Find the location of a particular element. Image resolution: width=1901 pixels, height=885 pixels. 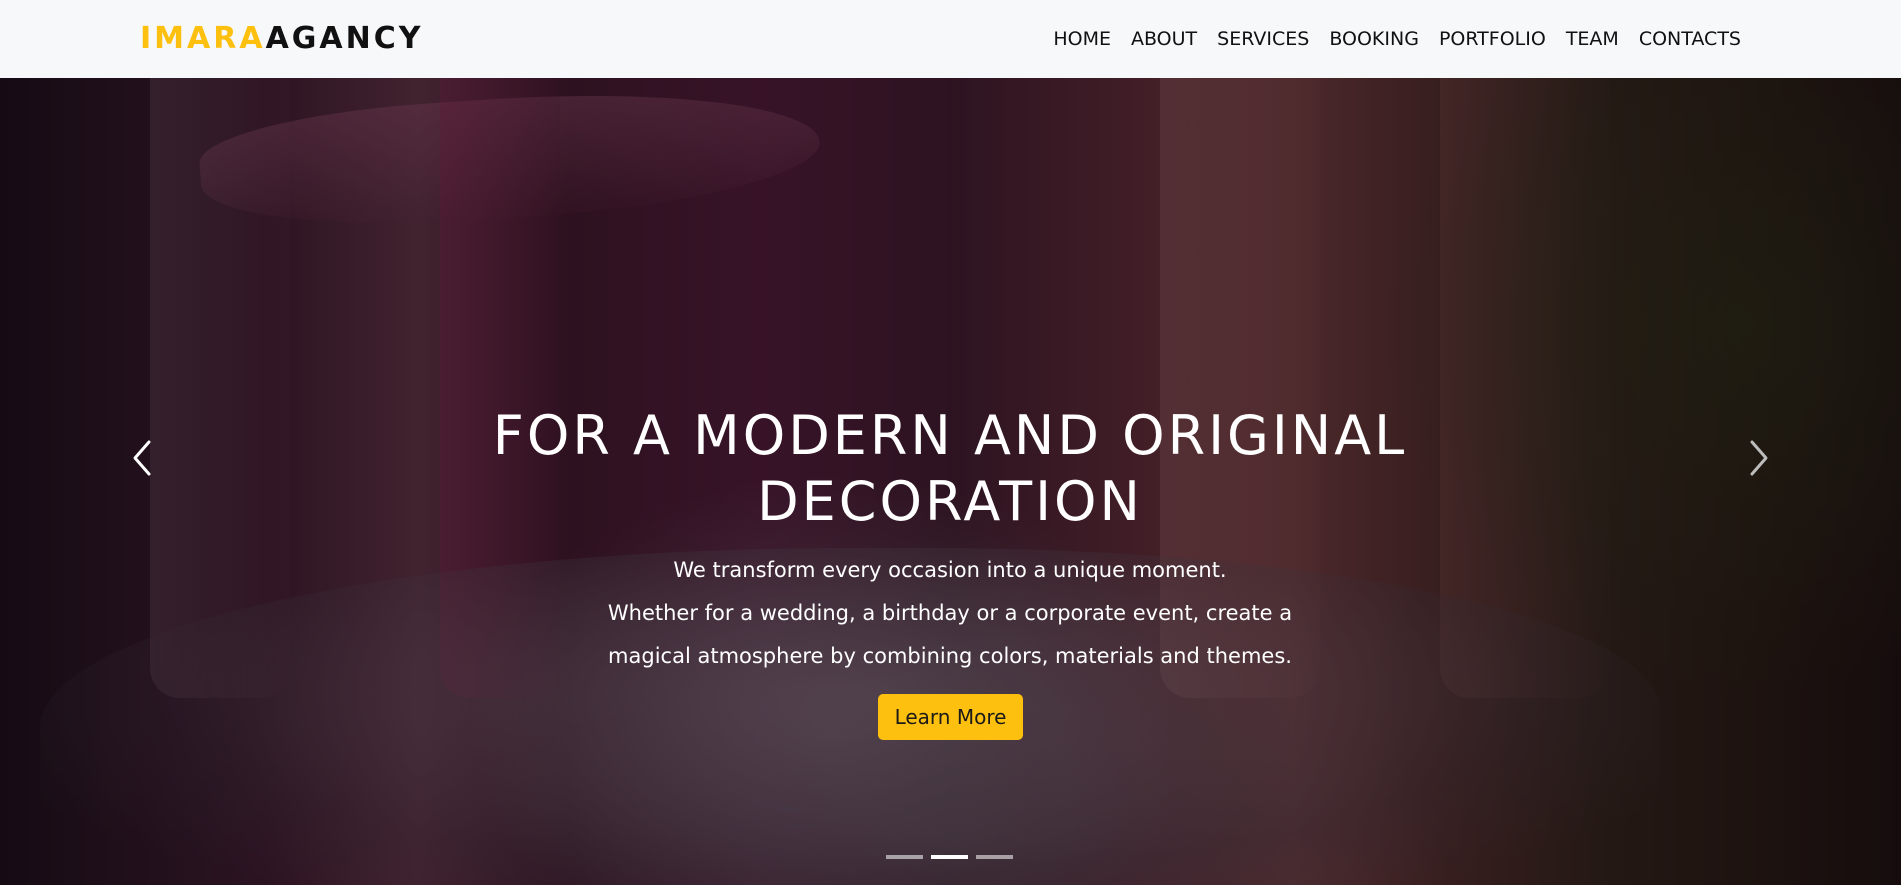

brand-name-second: AGANCY is located at coordinates (344, 38).